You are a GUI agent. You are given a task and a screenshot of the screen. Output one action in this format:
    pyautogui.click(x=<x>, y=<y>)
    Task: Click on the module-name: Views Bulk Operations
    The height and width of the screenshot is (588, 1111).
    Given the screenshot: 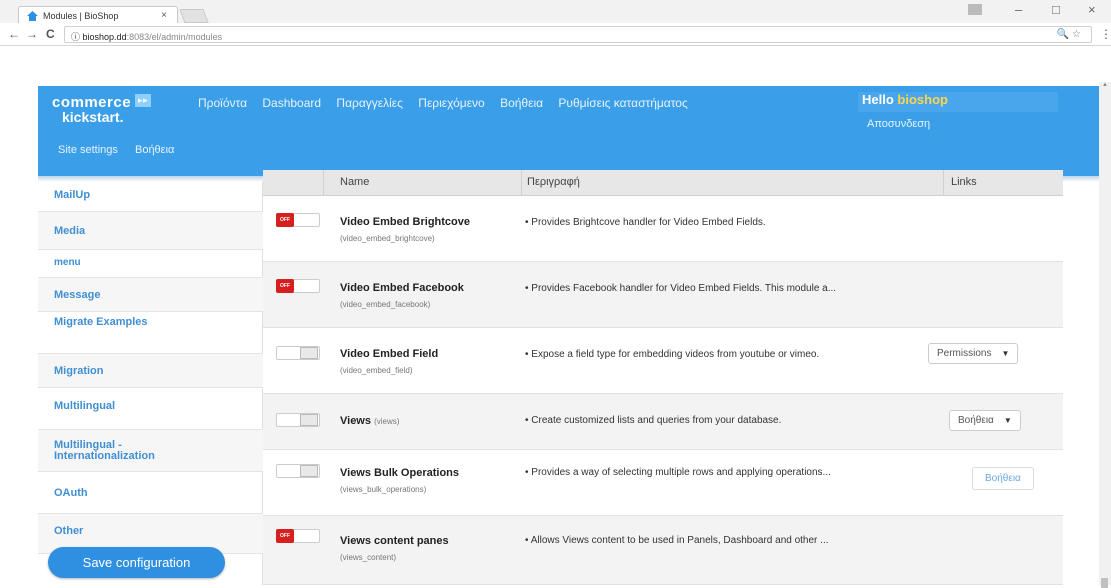 What is the action you would take?
    pyautogui.click(x=400, y=473)
    